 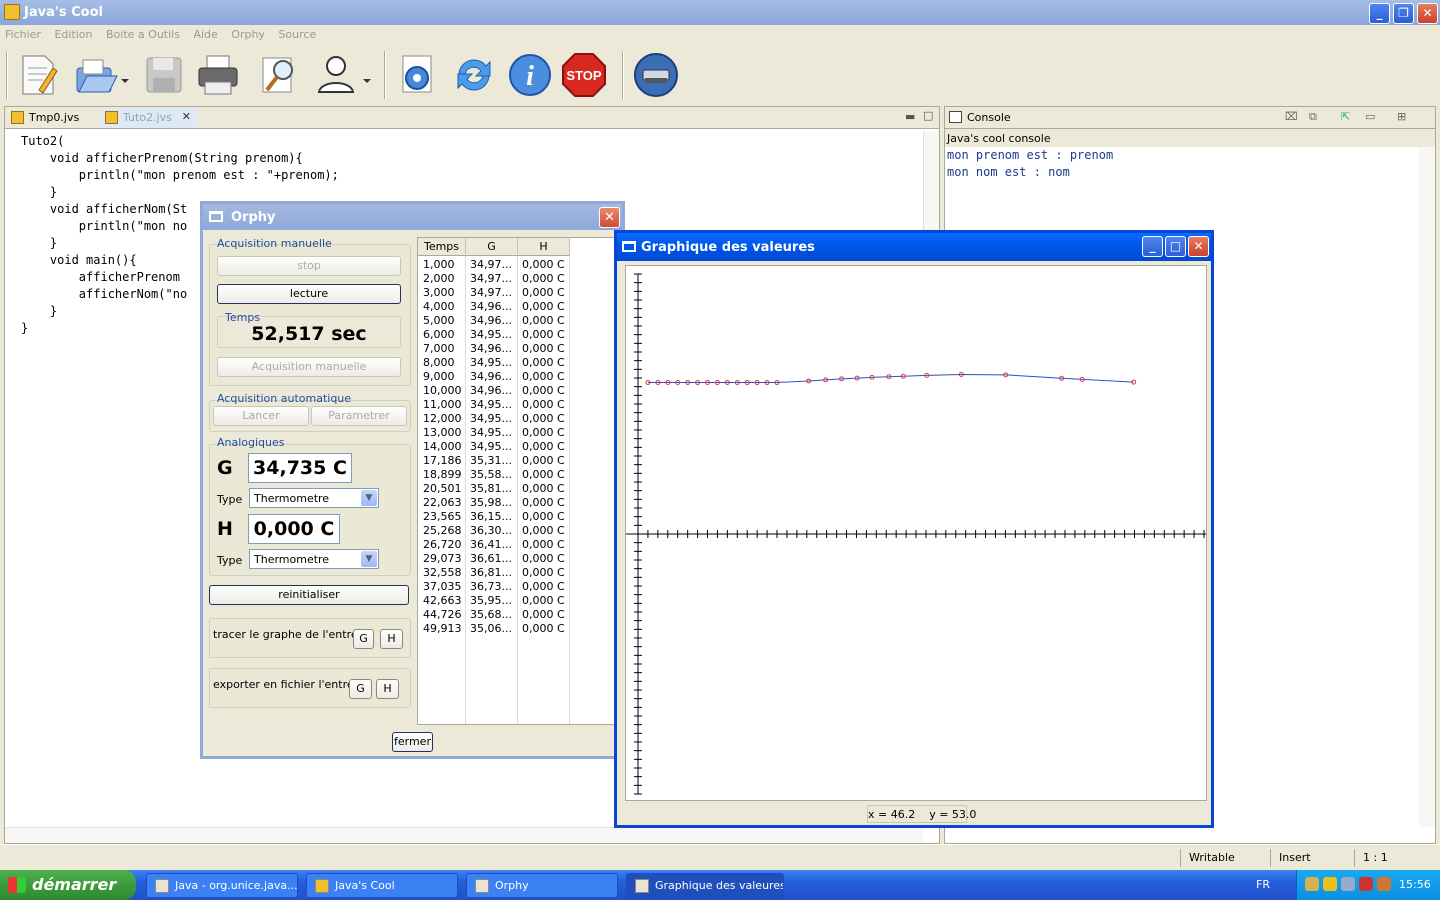 I want to click on tab-tuto2: Tuto2.jvs ✕, so click(x=149, y=118).